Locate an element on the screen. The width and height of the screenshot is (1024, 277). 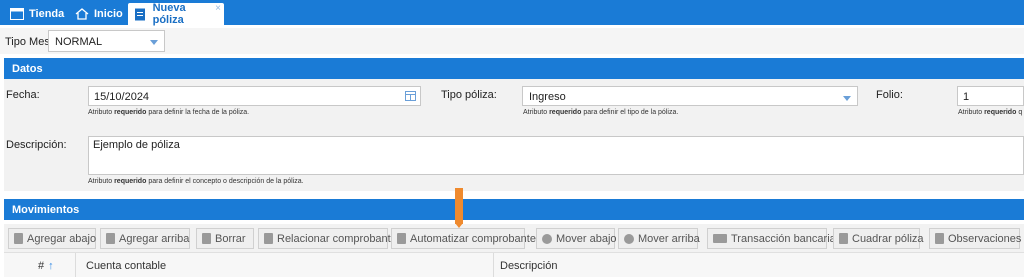
document-icon is located at coordinates (141, 14).